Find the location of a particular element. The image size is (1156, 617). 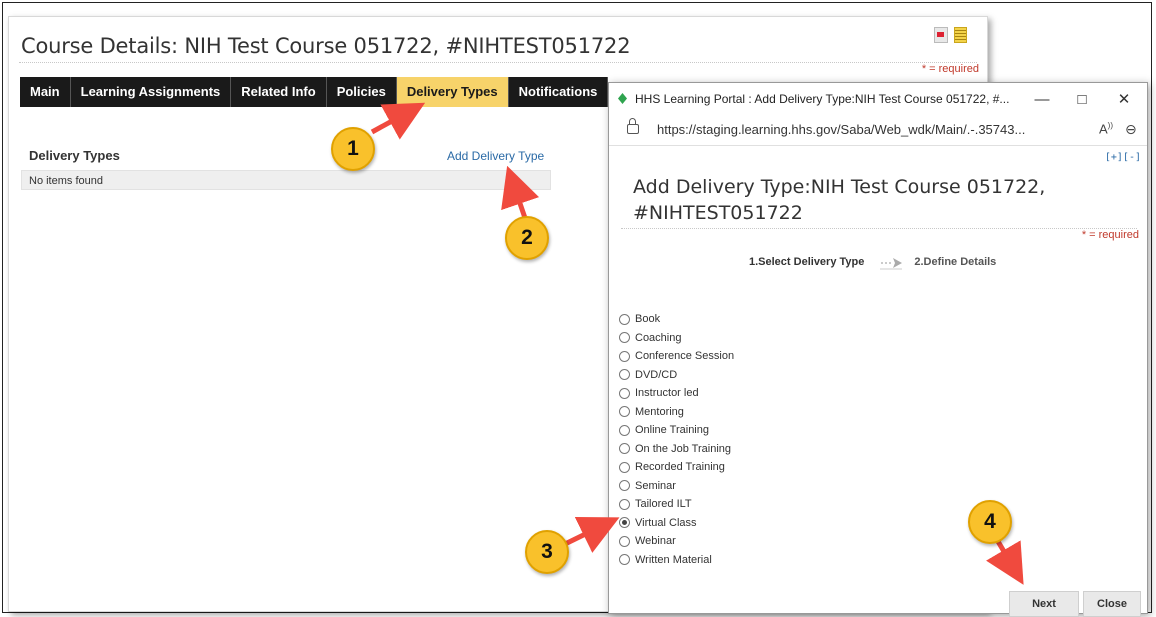

app-icon is located at coordinates (622, 98).